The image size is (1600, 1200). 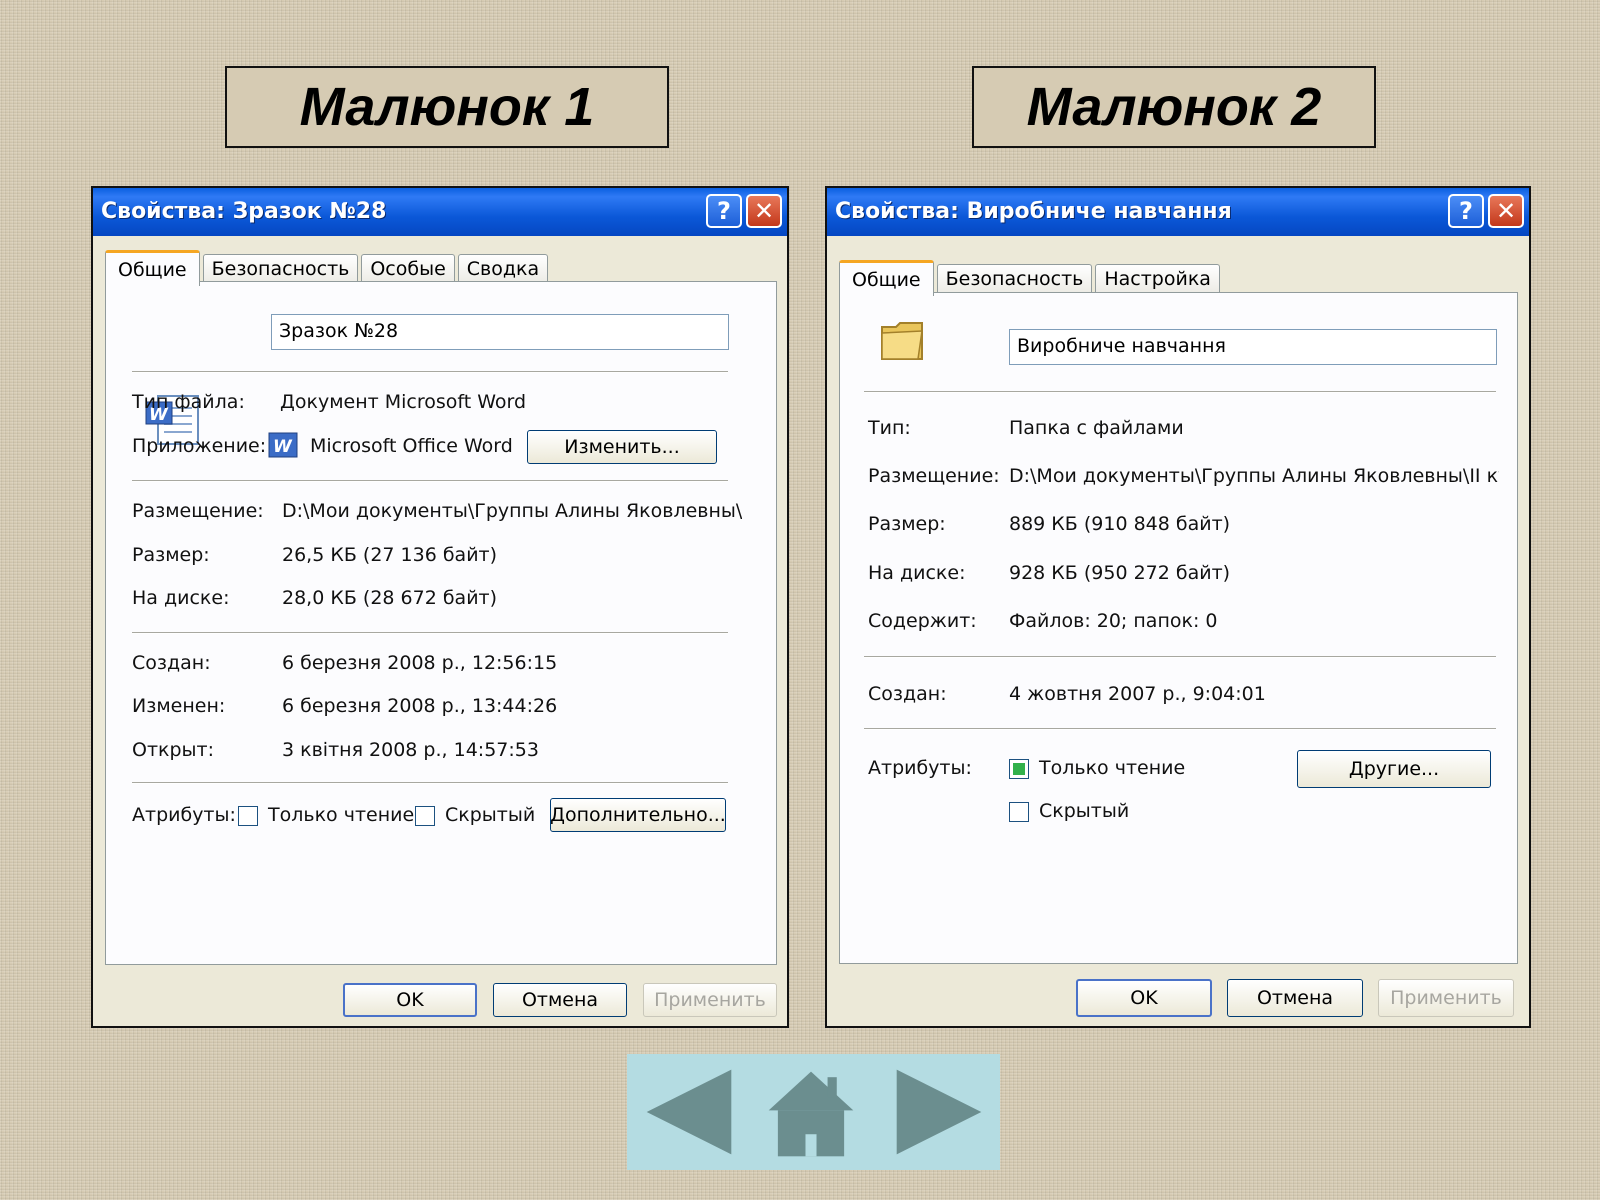 What do you see at coordinates (1120, 524) in the screenshot?
I see `size-value: 889 КБ (910 848 байт)` at bounding box center [1120, 524].